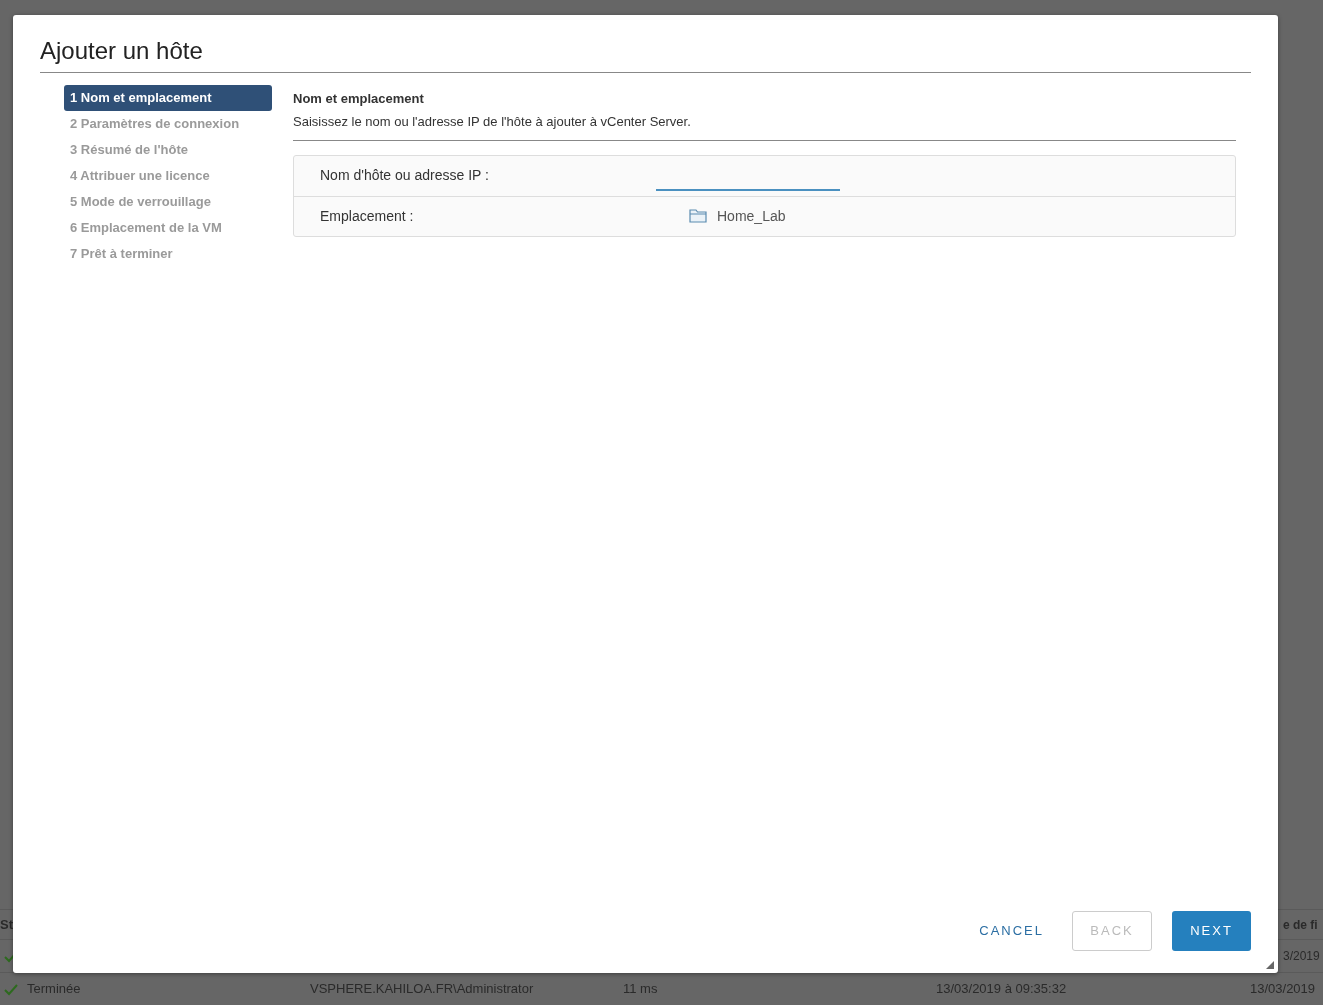 The width and height of the screenshot is (1323, 1005). Describe the element at coordinates (1283, 989) in the screenshot. I see `table-cell-text: 13/03/2019` at that location.